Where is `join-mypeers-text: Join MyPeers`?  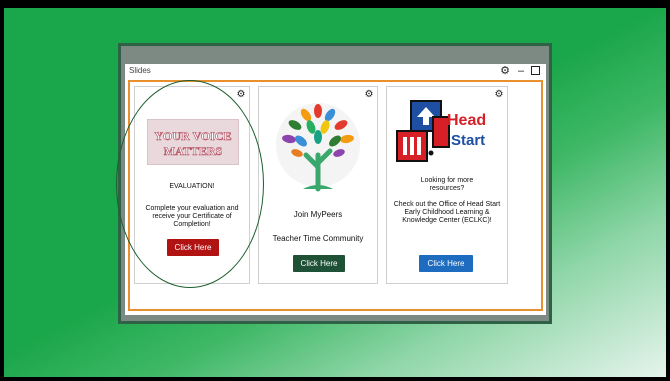 join-mypeers-text: Join MyPeers is located at coordinates (318, 214).